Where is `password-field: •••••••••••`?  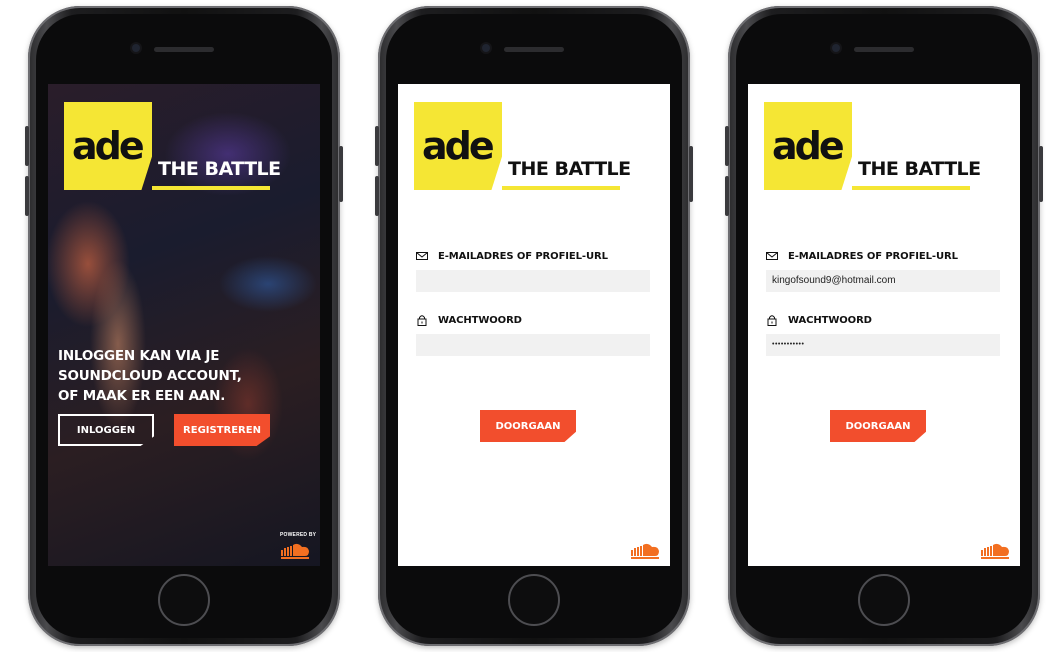 password-field: ••••••••••• is located at coordinates (883, 345).